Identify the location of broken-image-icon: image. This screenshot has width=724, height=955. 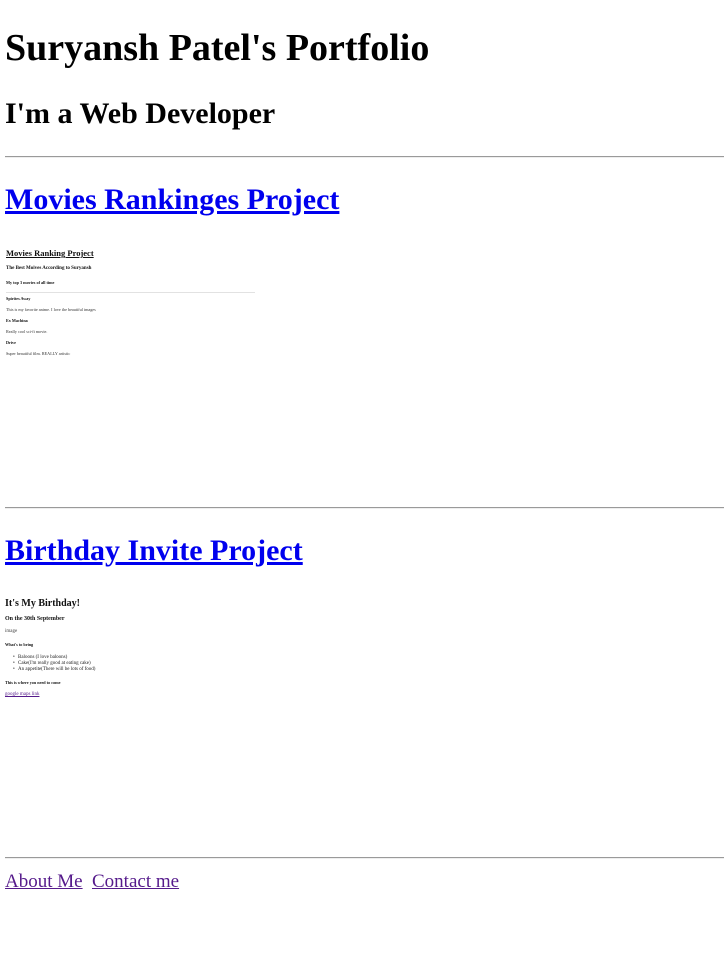
(11, 631).